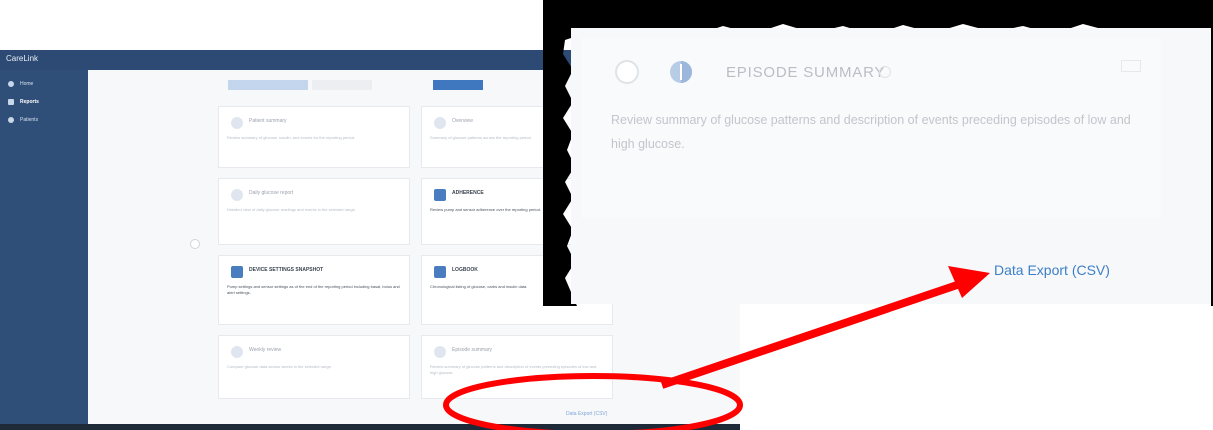  What do you see at coordinates (11, 84) in the screenshot?
I see `home-icon` at bounding box center [11, 84].